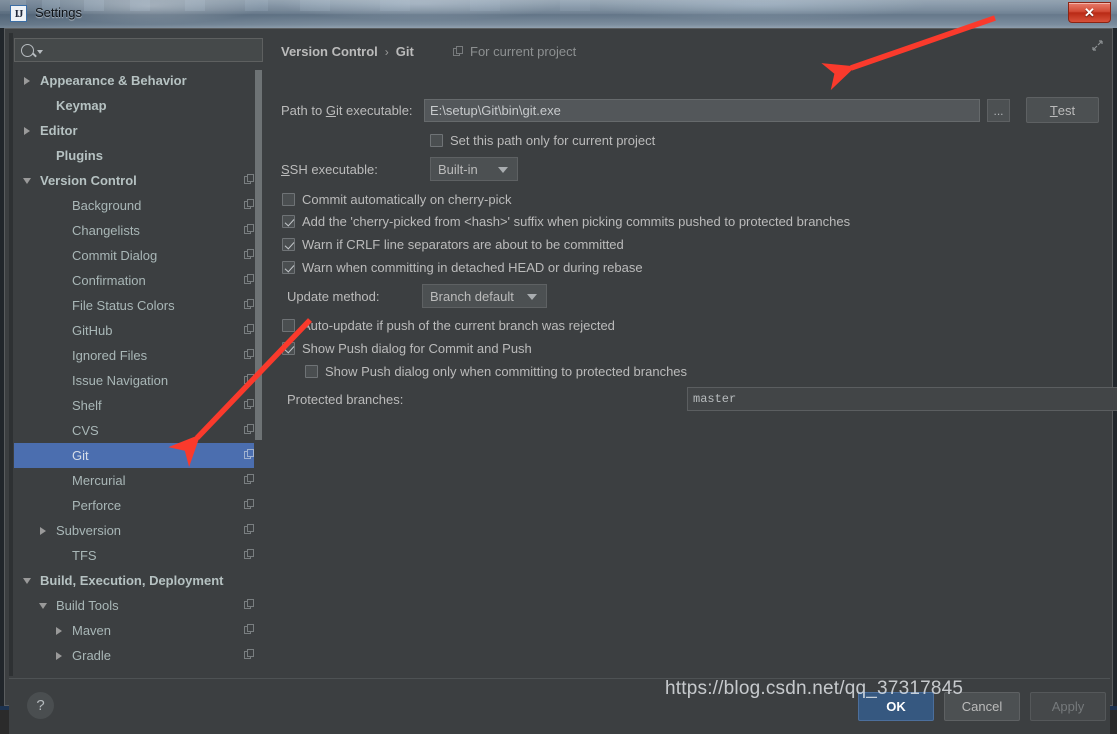  I want to click on dialog-footer: ? OK Cancel Apply, so click(559, 706).